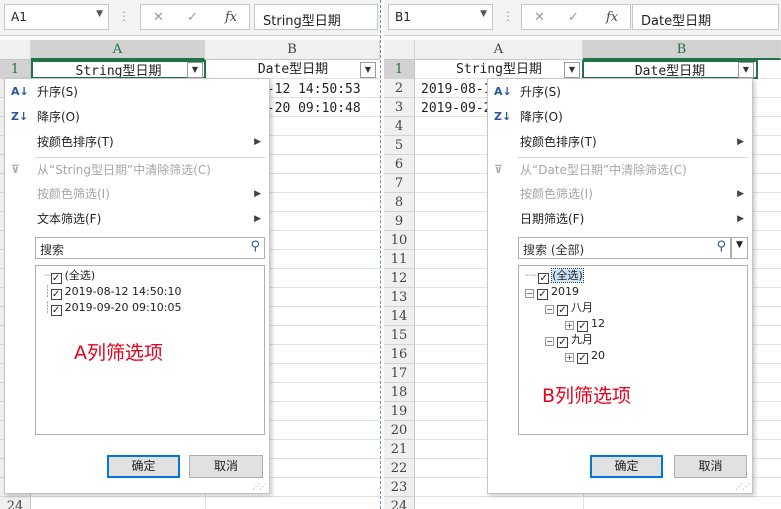 The image size is (781, 509). I want to click on clear-filter-item: ⊽ 从“String型日期”中清除筛选(C), so click(137, 170).